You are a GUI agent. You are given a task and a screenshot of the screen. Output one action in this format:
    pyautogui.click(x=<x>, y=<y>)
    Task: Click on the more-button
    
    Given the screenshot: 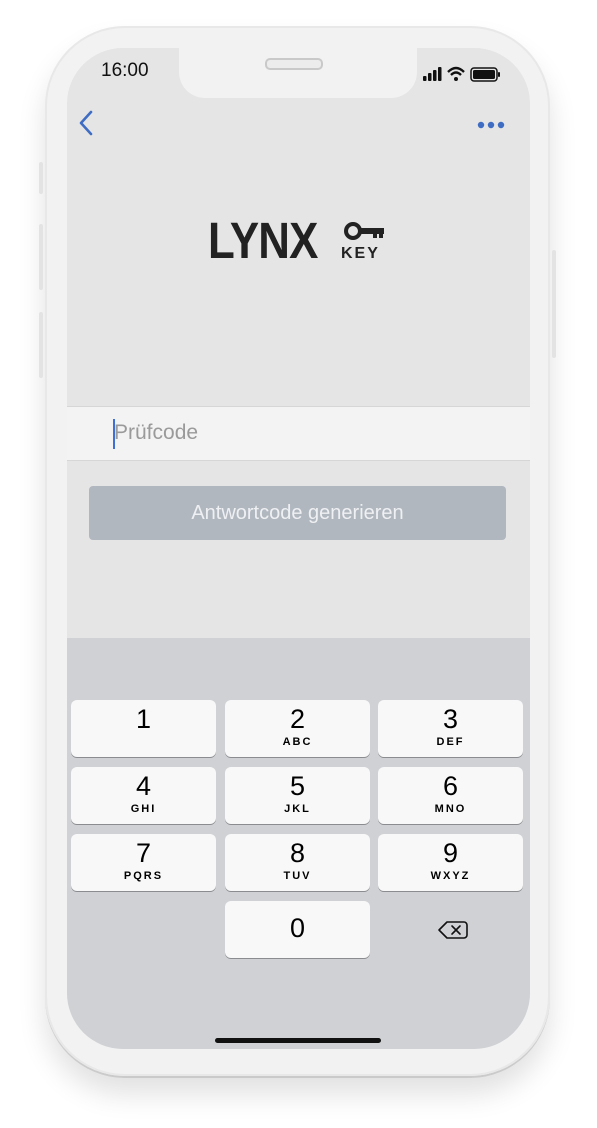 What is the action you would take?
    pyautogui.click(x=492, y=123)
    